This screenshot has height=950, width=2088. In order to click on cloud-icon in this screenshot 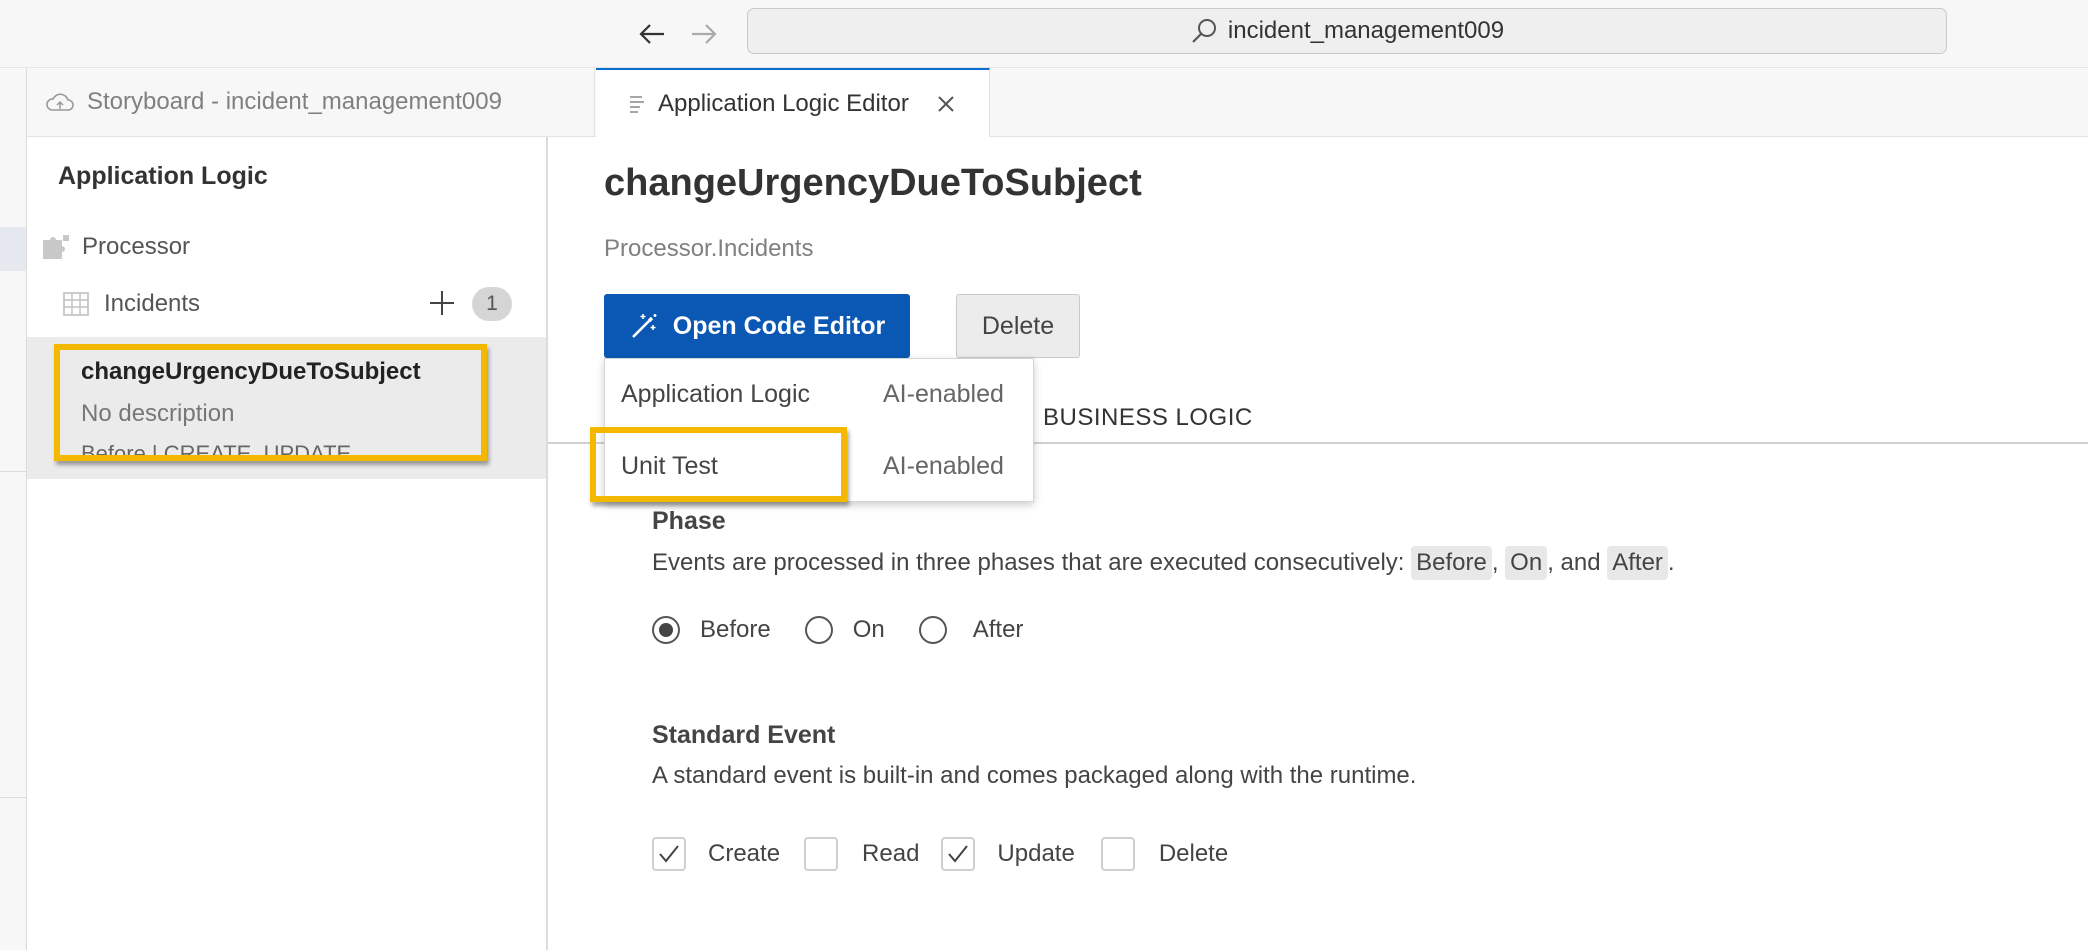, I will do `click(60, 102)`.